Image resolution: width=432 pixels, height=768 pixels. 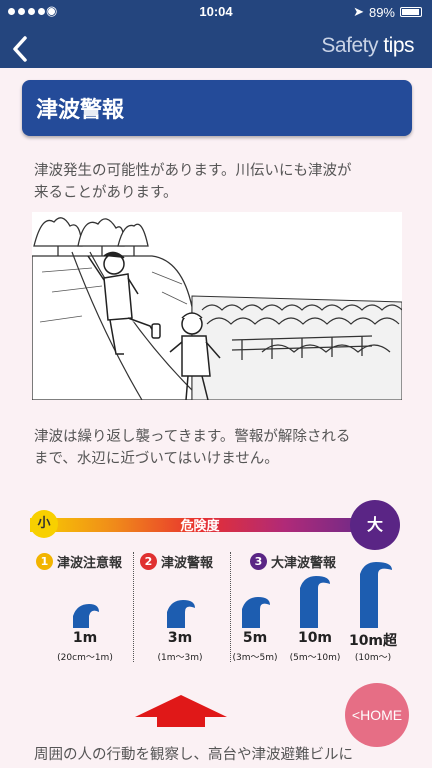 I want to click on level-major-warning: 3 大津波警報, so click(x=293, y=561).